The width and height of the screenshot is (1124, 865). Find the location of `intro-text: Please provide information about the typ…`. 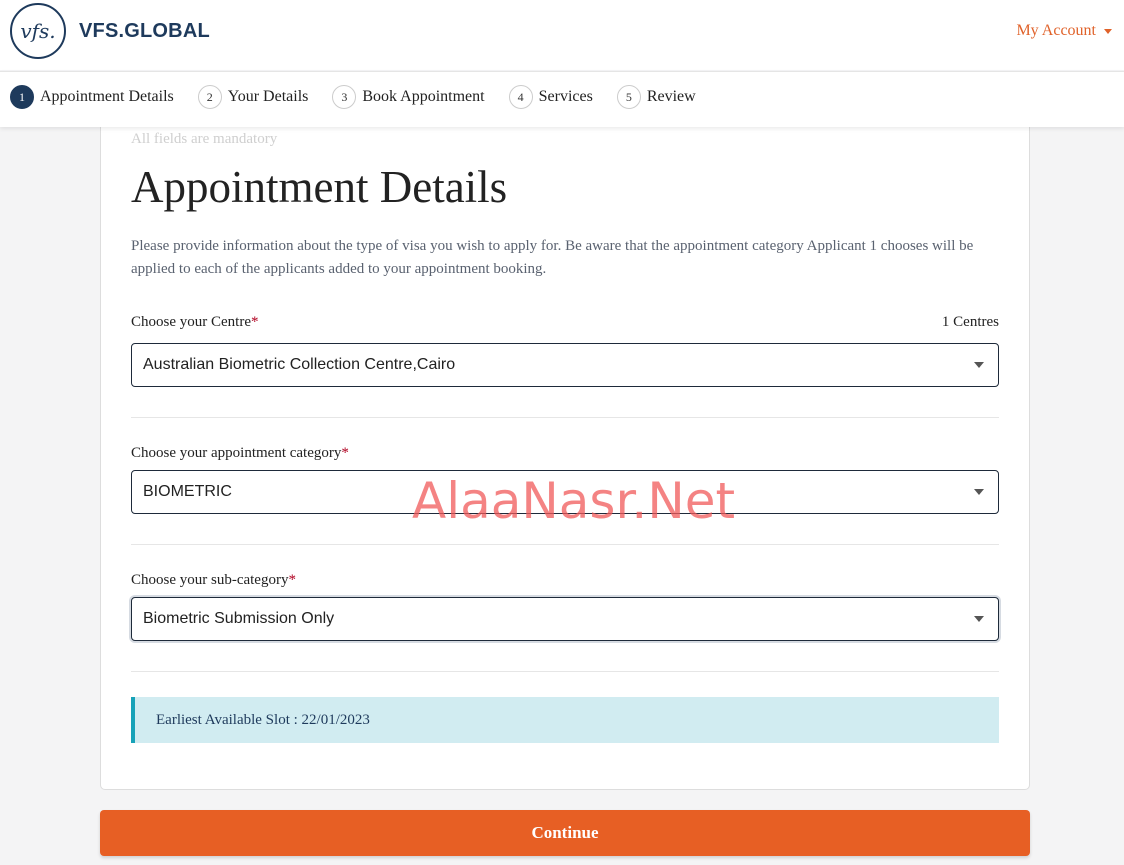

intro-text: Please provide information about the typ… is located at coordinates (552, 257).